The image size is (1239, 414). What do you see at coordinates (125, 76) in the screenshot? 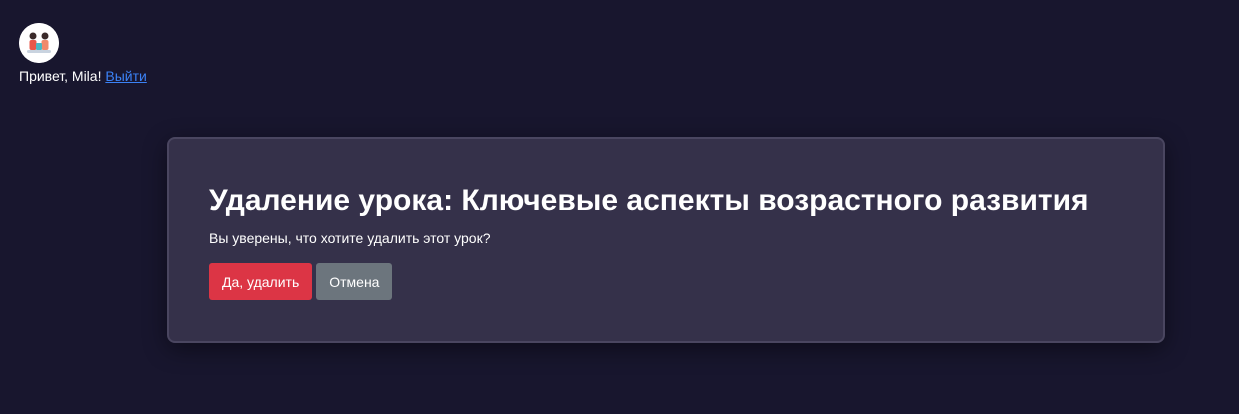
I see `logout-link: Выйти` at bounding box center [125, 76].